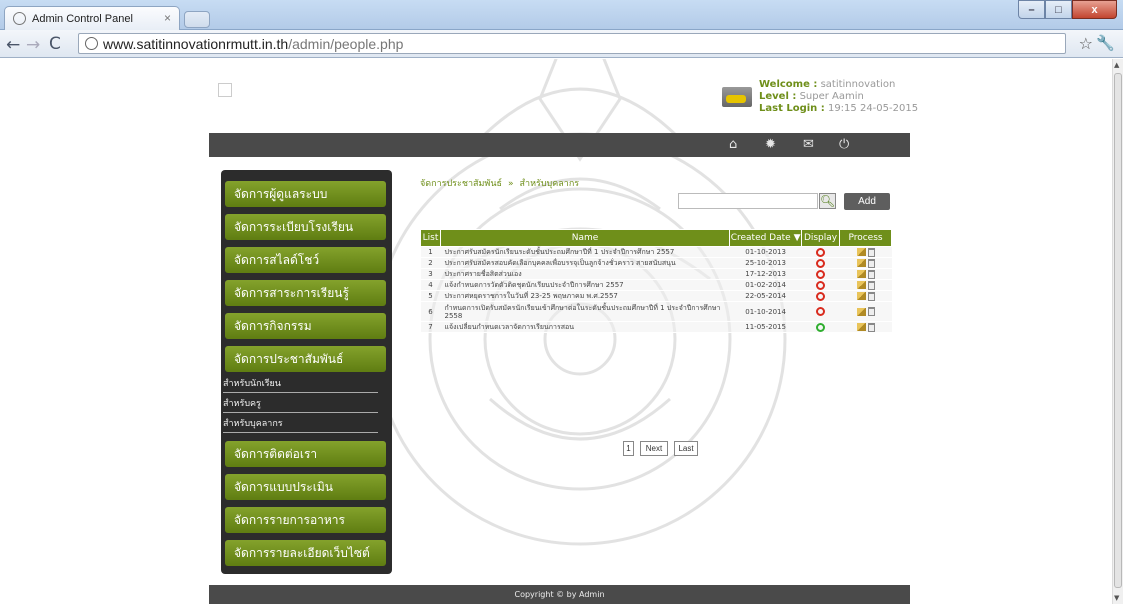 The image size is (1123, 604). I want to click on mail-icon: ✉, so click(808, 144).